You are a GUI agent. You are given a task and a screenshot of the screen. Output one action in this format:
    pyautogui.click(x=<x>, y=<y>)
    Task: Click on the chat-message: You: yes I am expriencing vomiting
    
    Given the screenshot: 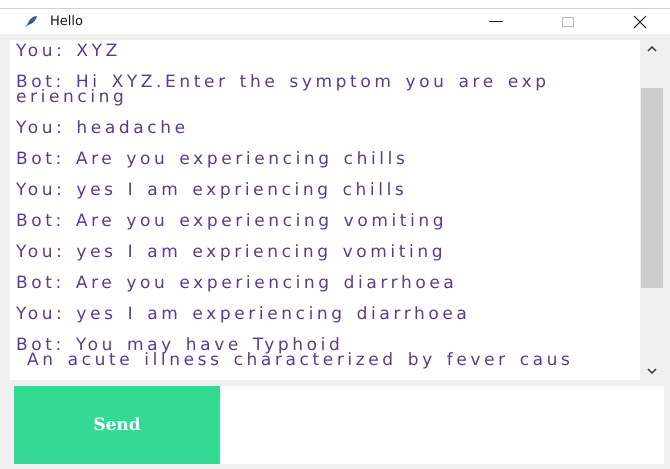 What is the action you would take?
    pyautogui.click(x=232, y=252)
    